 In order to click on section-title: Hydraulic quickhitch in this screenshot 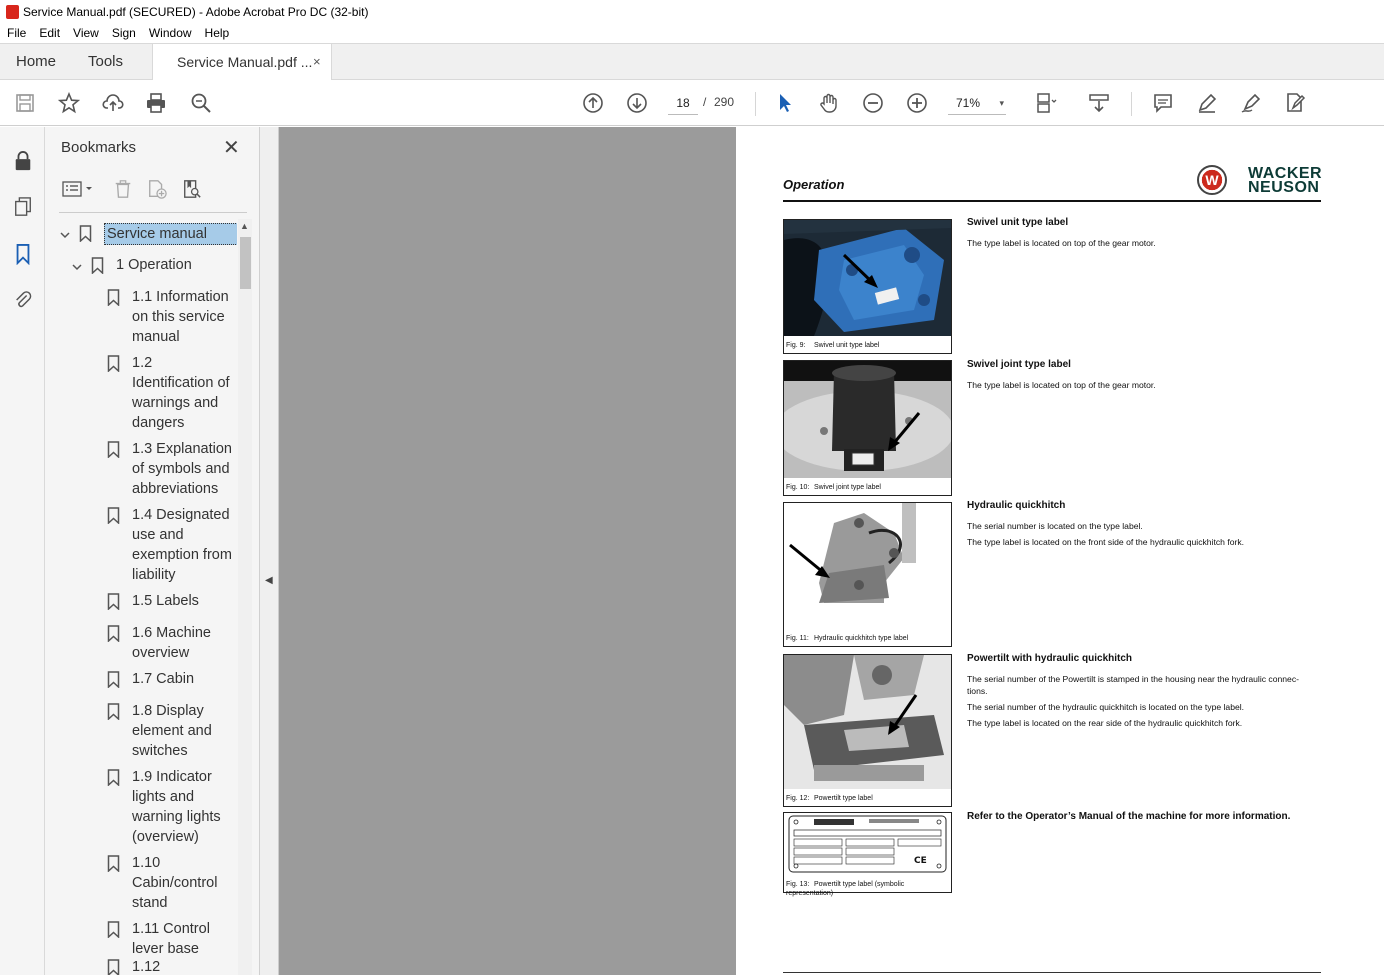, I will do `click(1016, 505)`.